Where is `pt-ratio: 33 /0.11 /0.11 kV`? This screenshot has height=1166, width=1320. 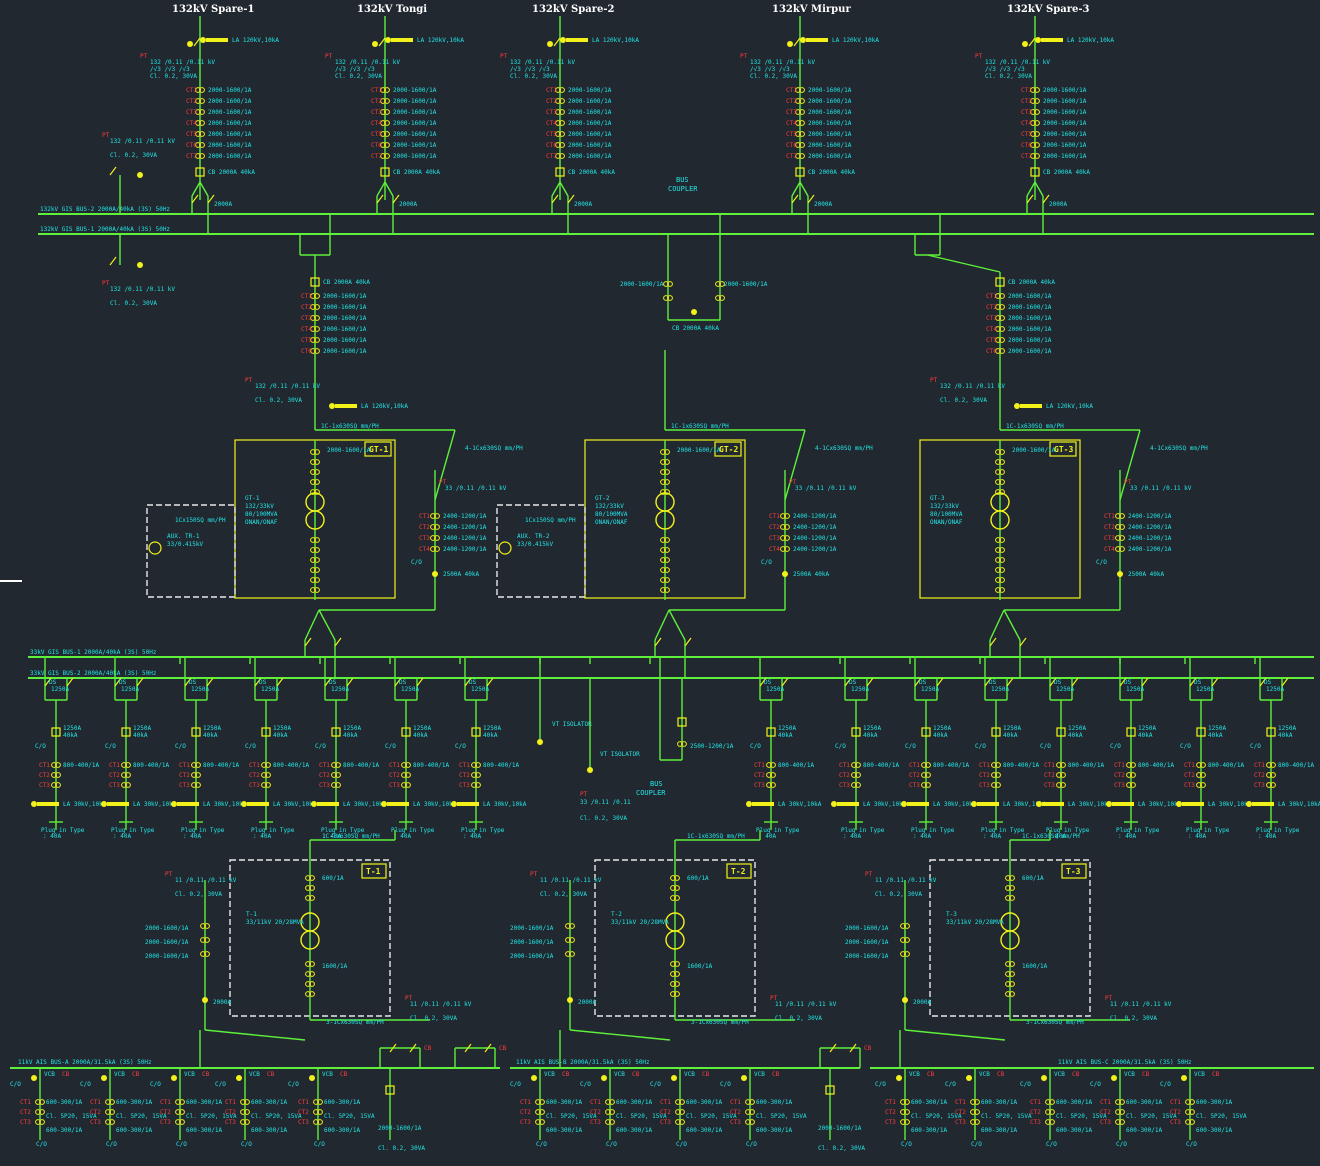 pt-ratio: 33 /0.11 /0.11 kV is located at coordinates (476, 488).